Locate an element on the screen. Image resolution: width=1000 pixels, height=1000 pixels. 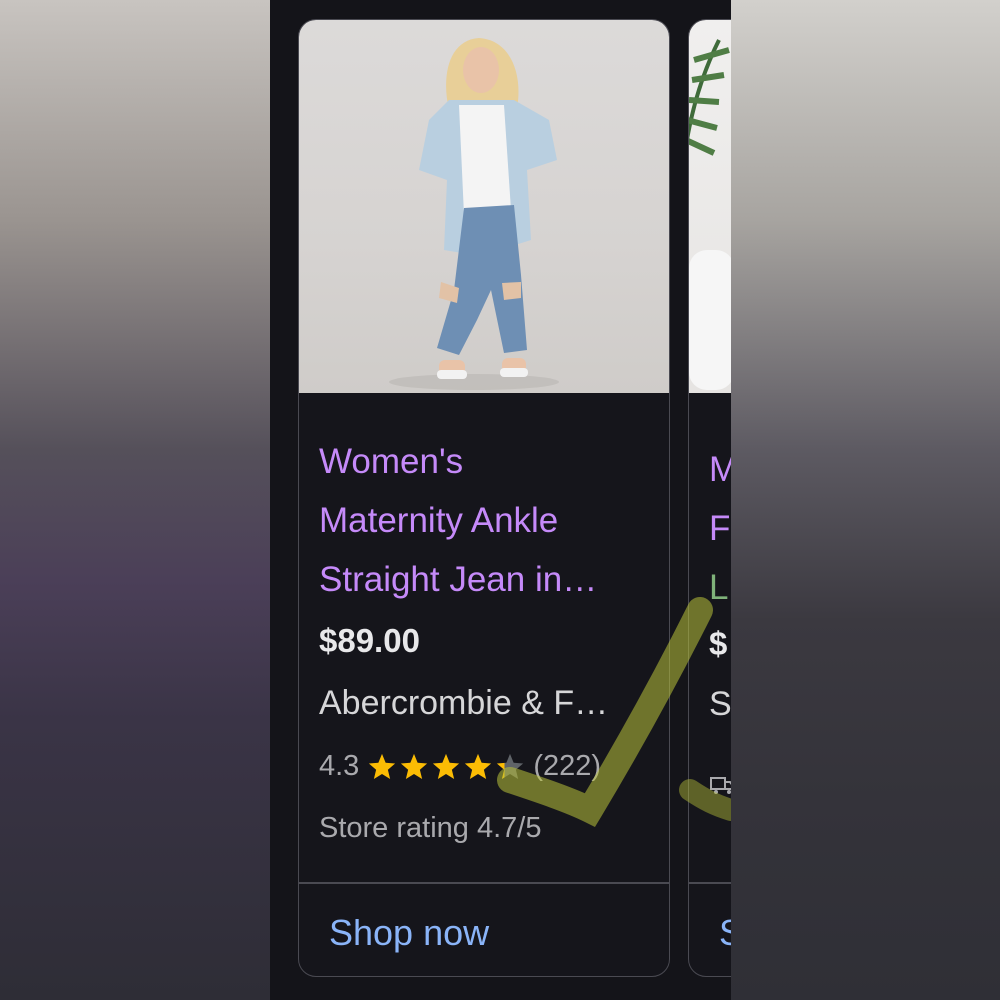
rating-value: 4.3 is located at coordinates (339, 766).